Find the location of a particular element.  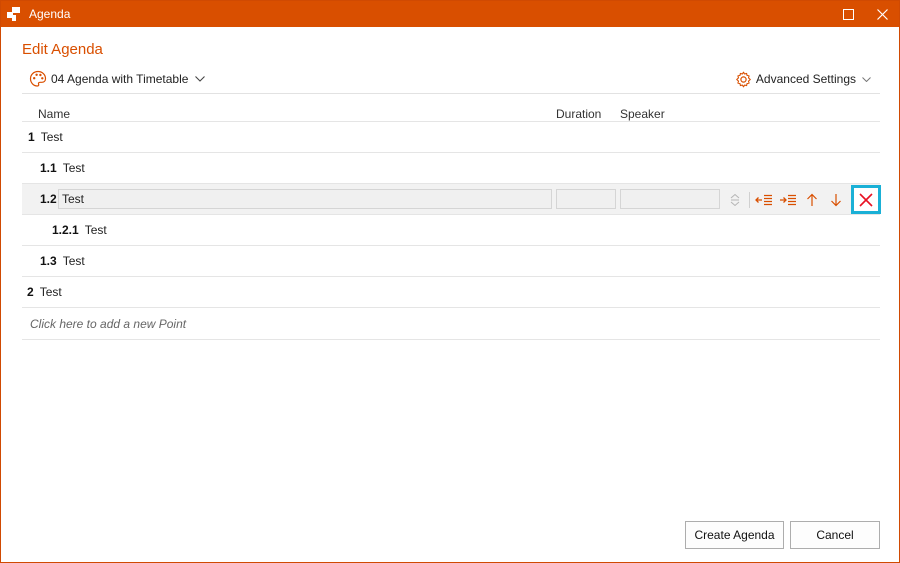

agenda-item: 1 Test is located at coordinates (451, 136).